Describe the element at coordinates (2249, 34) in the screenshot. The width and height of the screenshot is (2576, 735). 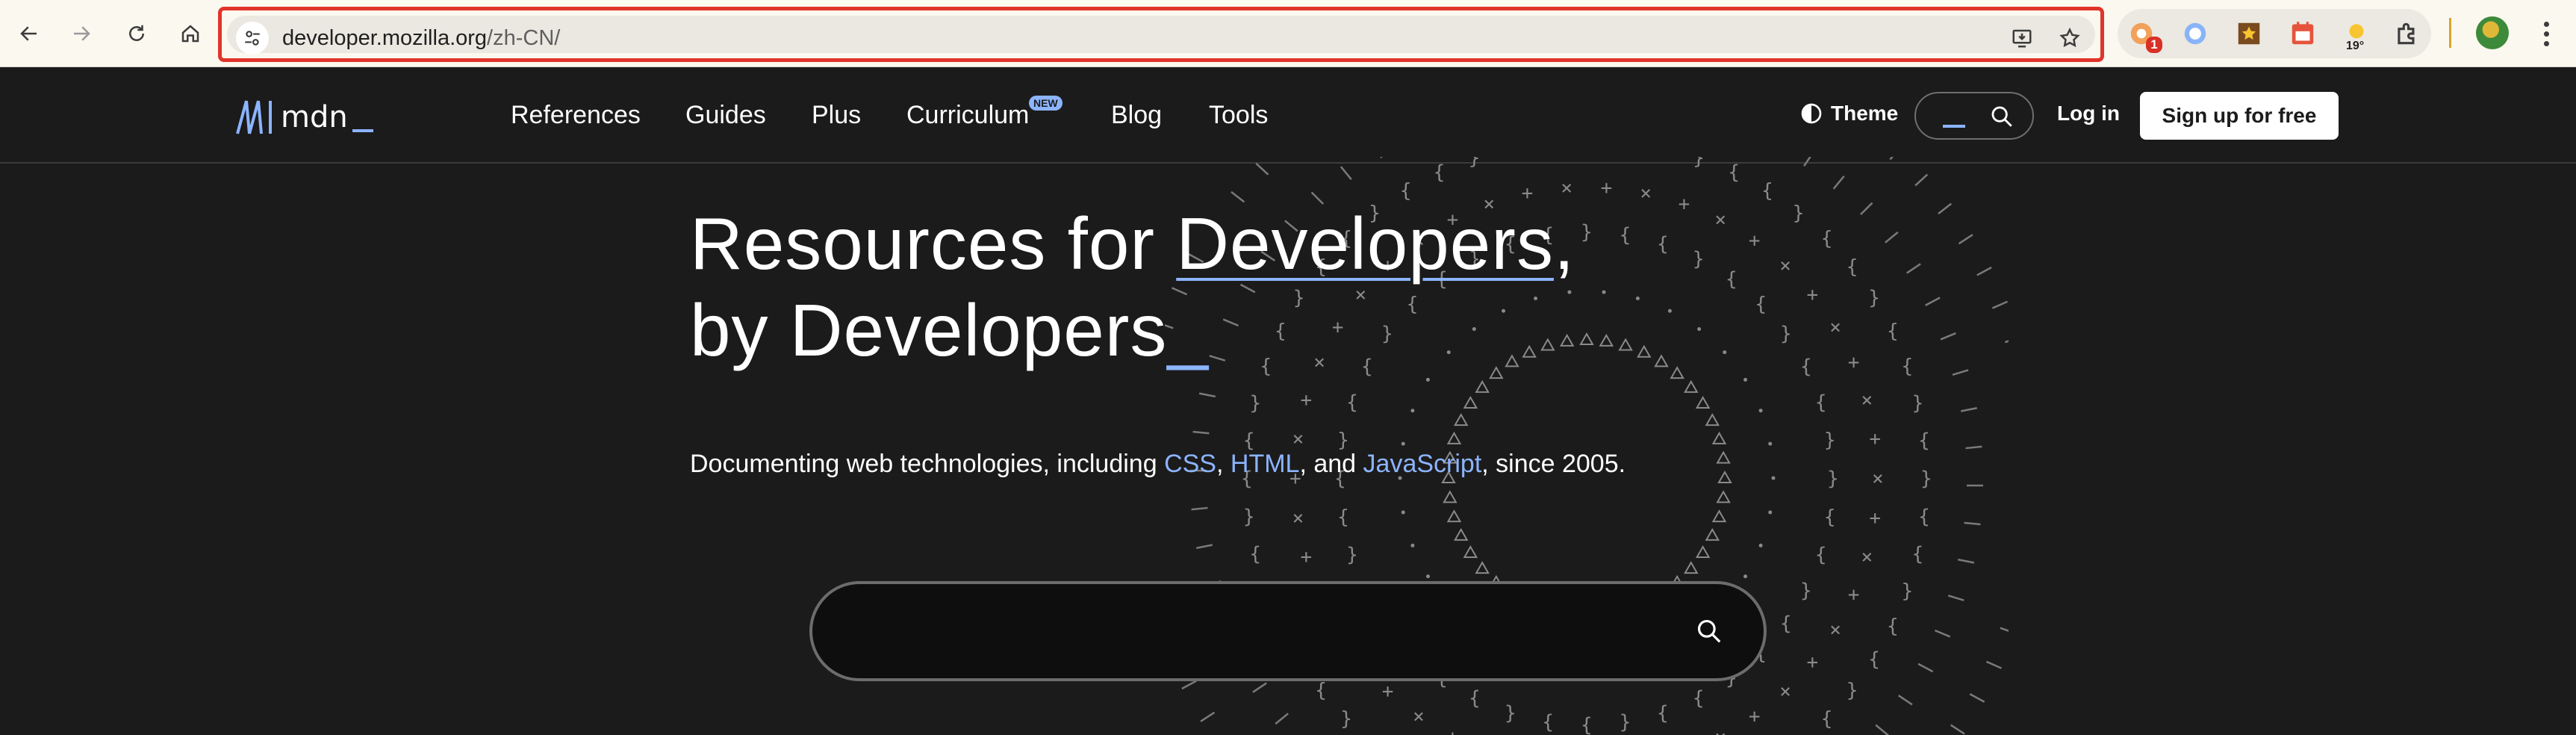
I see `star-extension-button` at that location.